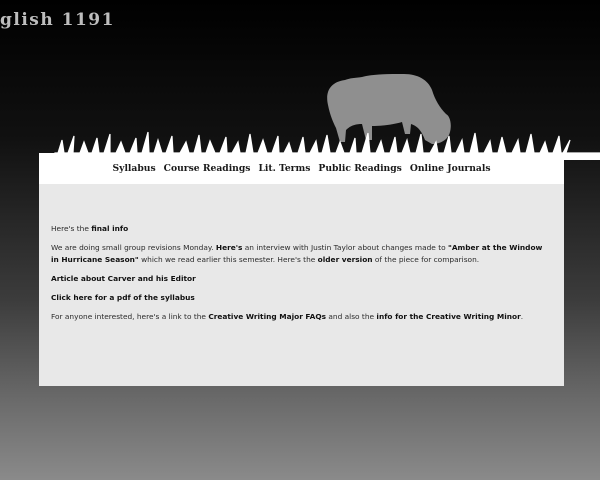 The width and height of the screenshot is (600, 480). Describe the element at coordinates (359, 168) in the screenshot. I see `nav-public-readings: Public Readings` at that location.